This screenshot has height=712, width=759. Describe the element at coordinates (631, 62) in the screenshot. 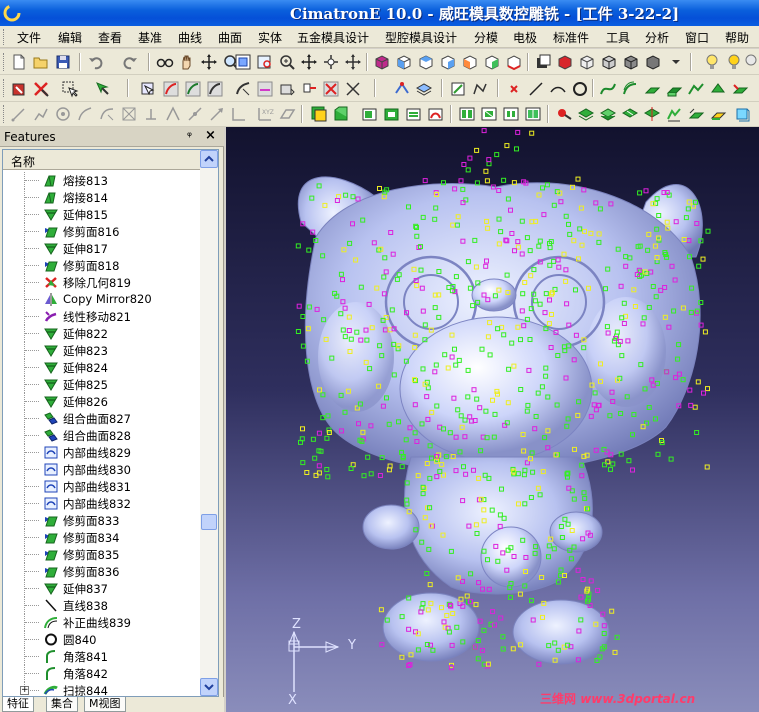

I see `render-solid-icon` at that location.